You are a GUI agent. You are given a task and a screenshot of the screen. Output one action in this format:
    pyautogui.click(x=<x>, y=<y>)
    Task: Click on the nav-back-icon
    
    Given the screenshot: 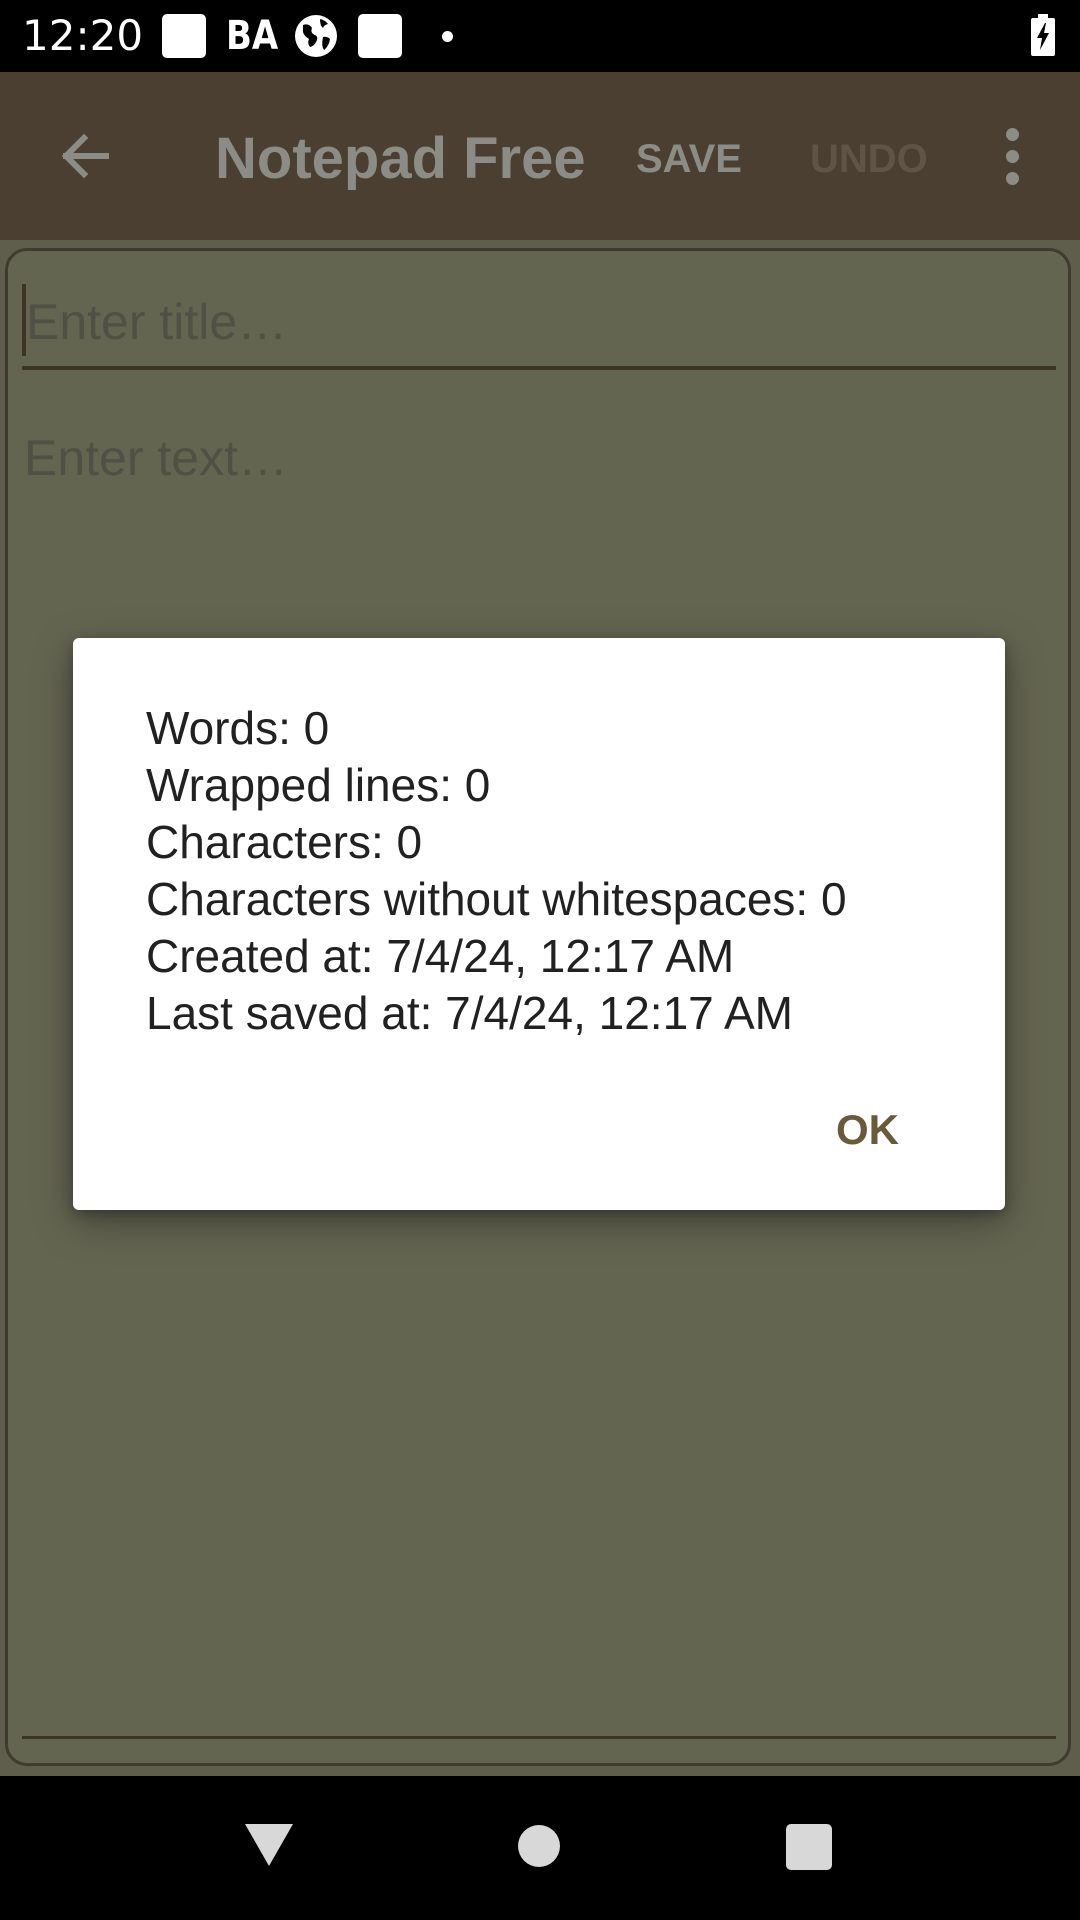 What is the action you would take?
    pyautogui.click(x=269, y=1845)
    